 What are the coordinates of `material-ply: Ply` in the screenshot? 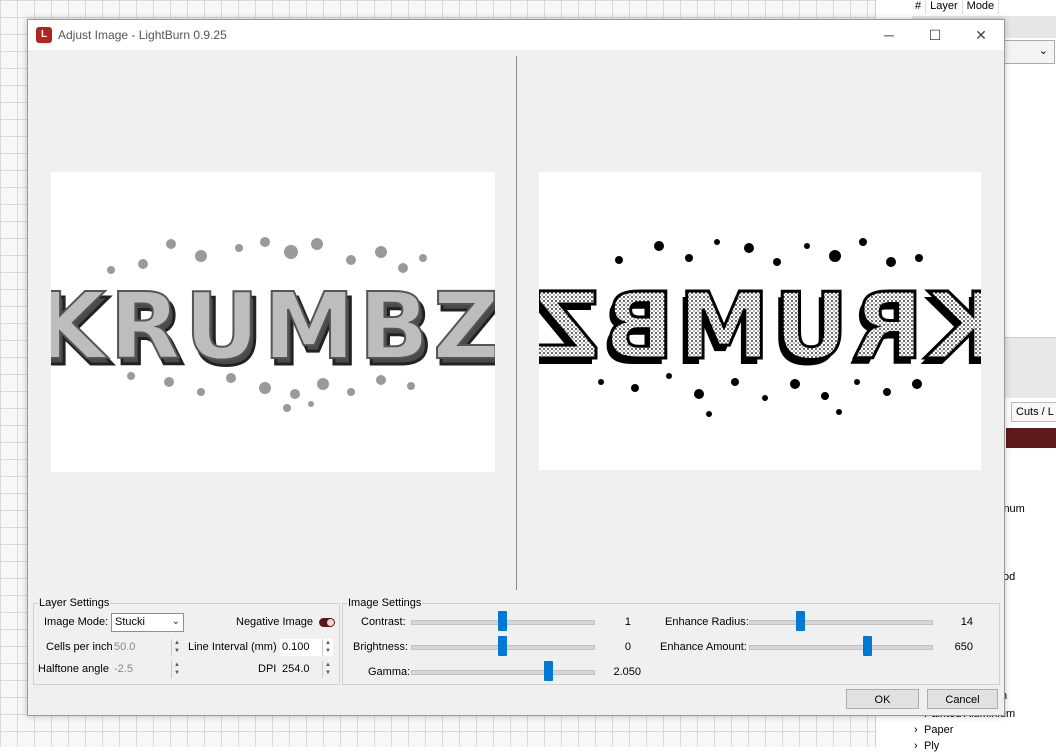 It's located at (931, 746).